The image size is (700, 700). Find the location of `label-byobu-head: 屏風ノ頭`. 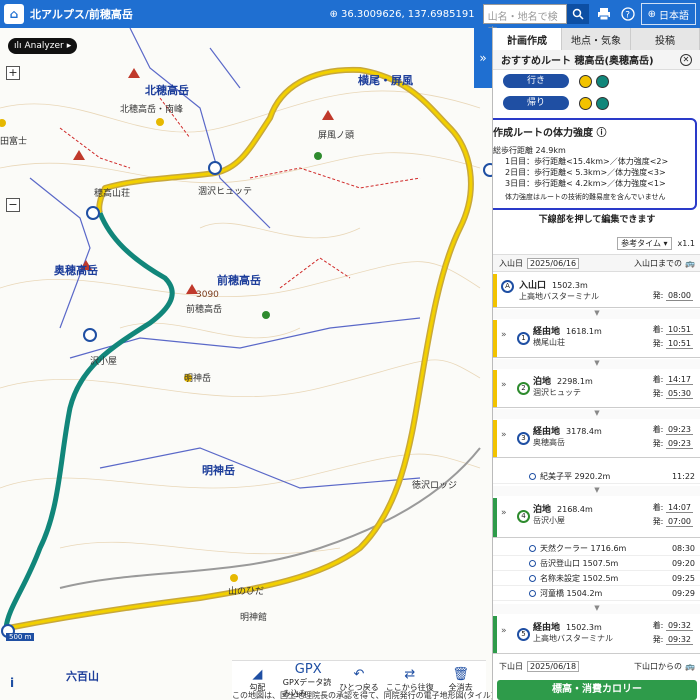

label-byobu-head: 屏風ノ頭 is located at coordinates (336, 136).